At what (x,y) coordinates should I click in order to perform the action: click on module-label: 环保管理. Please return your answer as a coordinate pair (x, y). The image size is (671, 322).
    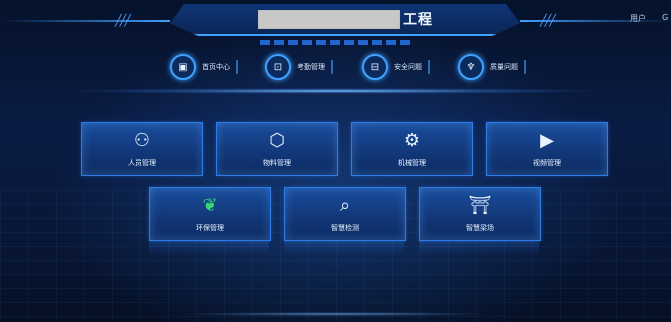
    Looking at the image, I should click on (210, 227).